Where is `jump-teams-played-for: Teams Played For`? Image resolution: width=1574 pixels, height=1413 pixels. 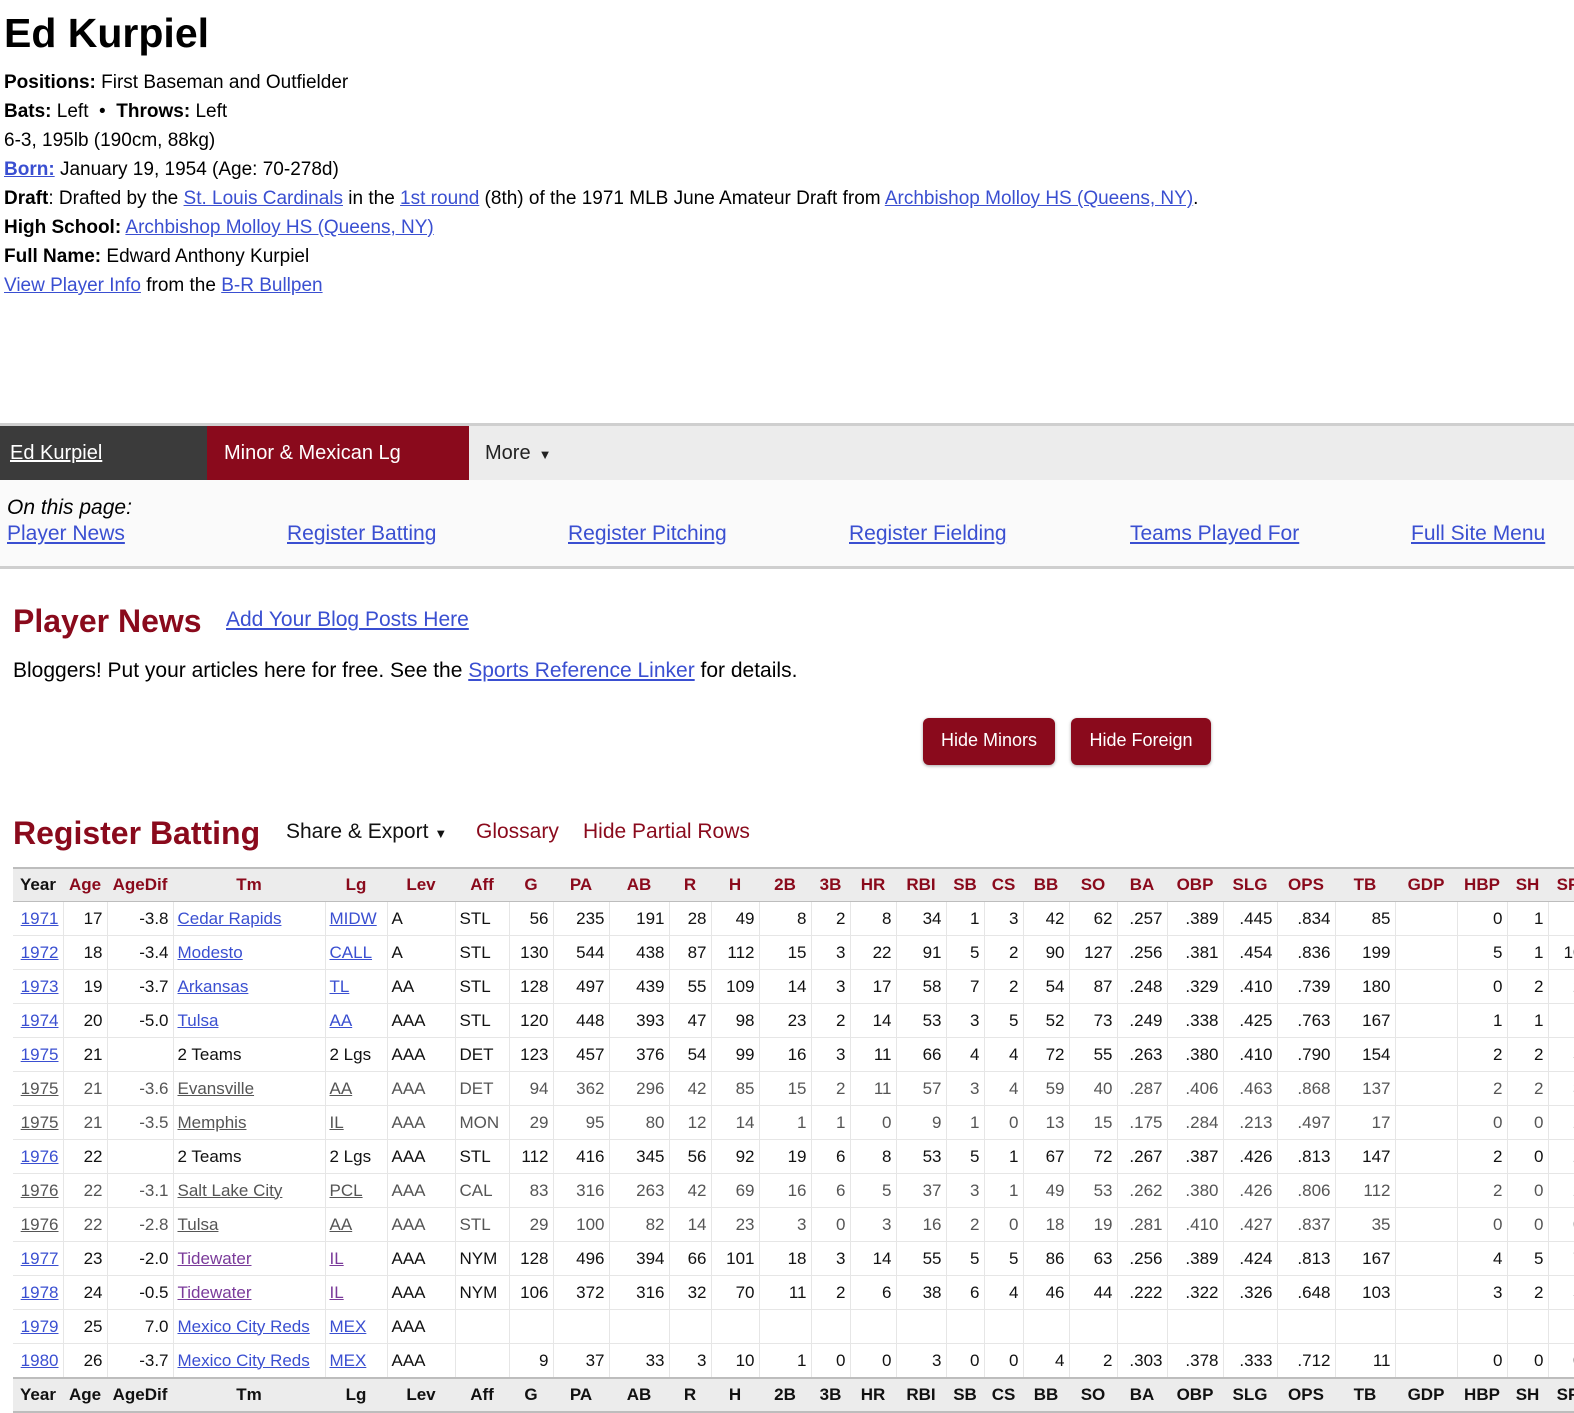
jump-teams-played-for: Teams Played For is located at coordinates (1214, 534).